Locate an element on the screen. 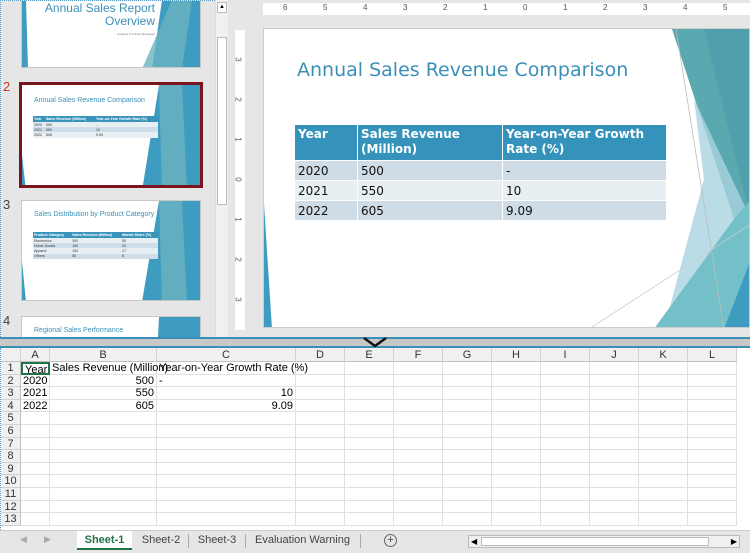  cell-B10 is located at coordinates (103, 481).